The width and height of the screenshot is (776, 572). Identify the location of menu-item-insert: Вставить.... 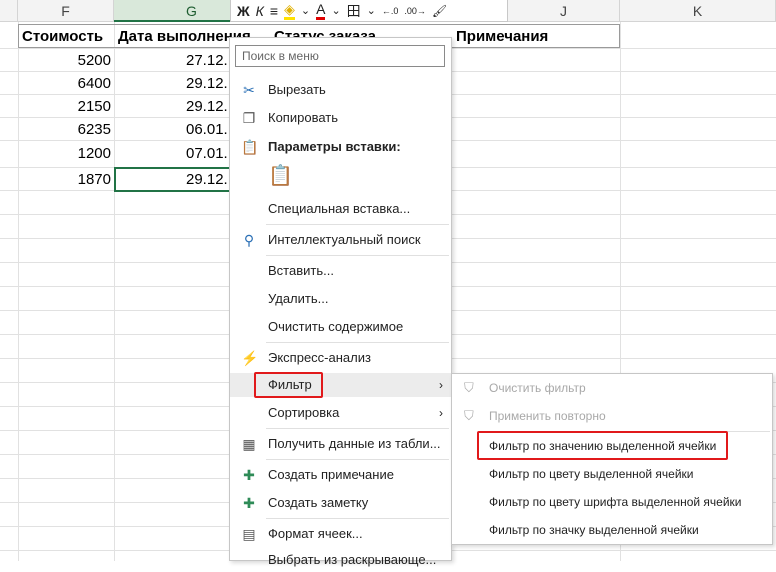
(340, 271).